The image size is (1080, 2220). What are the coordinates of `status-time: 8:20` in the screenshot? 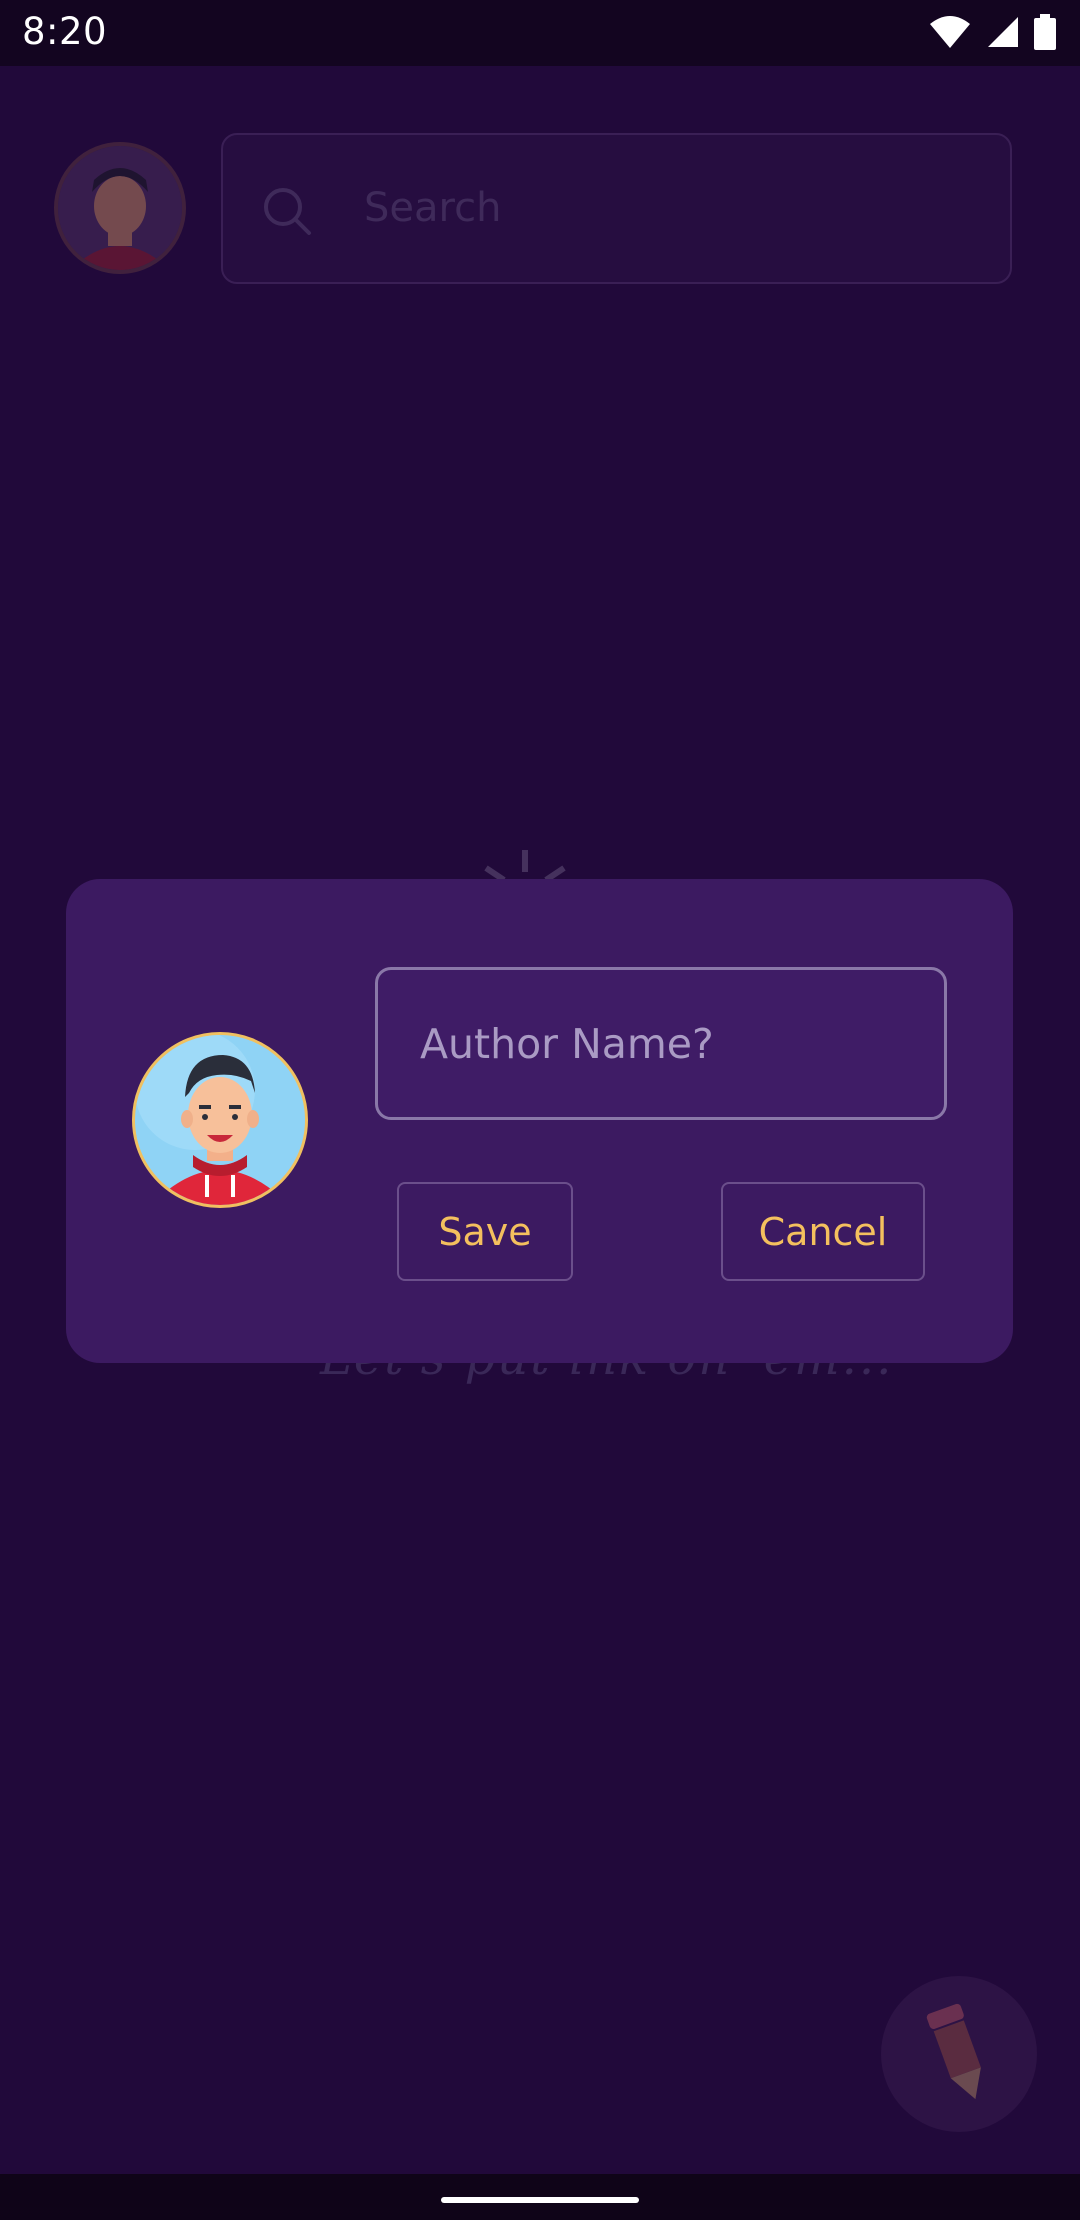 It's located at (65, 31).